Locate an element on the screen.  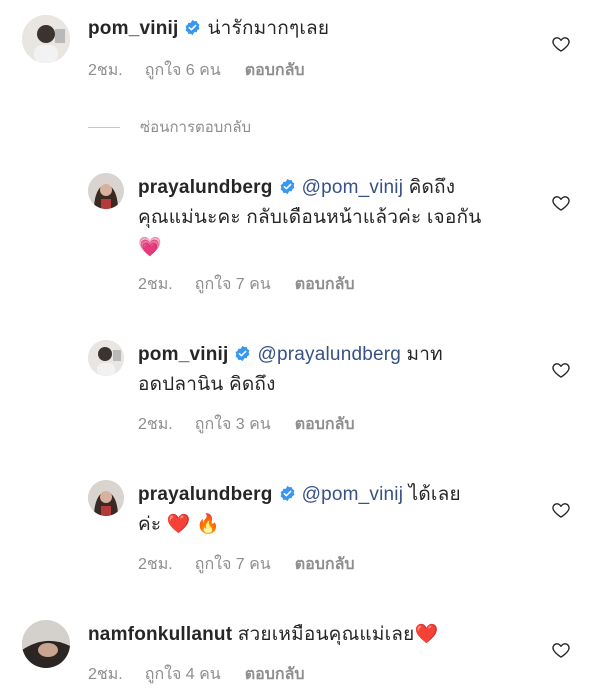
likes-count: ถูกใจ 3 คน is located at coordinates (233, 424).